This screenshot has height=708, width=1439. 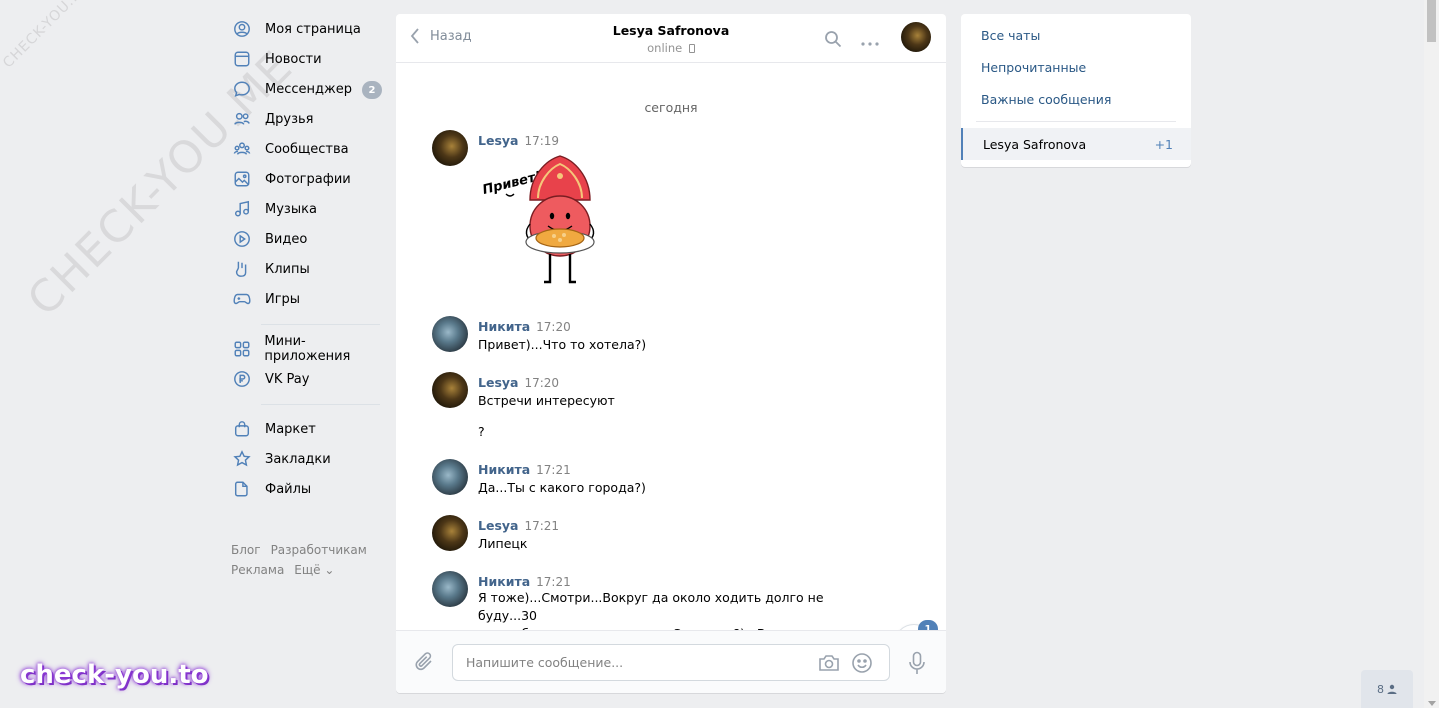 I want to click on emoji-button, so click(x=862, y=663).